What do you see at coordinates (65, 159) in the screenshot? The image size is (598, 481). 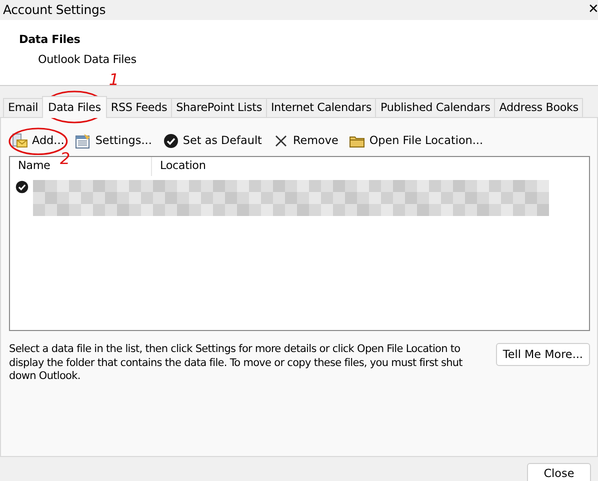 I see `annotation-number: 2` at bounding box center [65, 159].